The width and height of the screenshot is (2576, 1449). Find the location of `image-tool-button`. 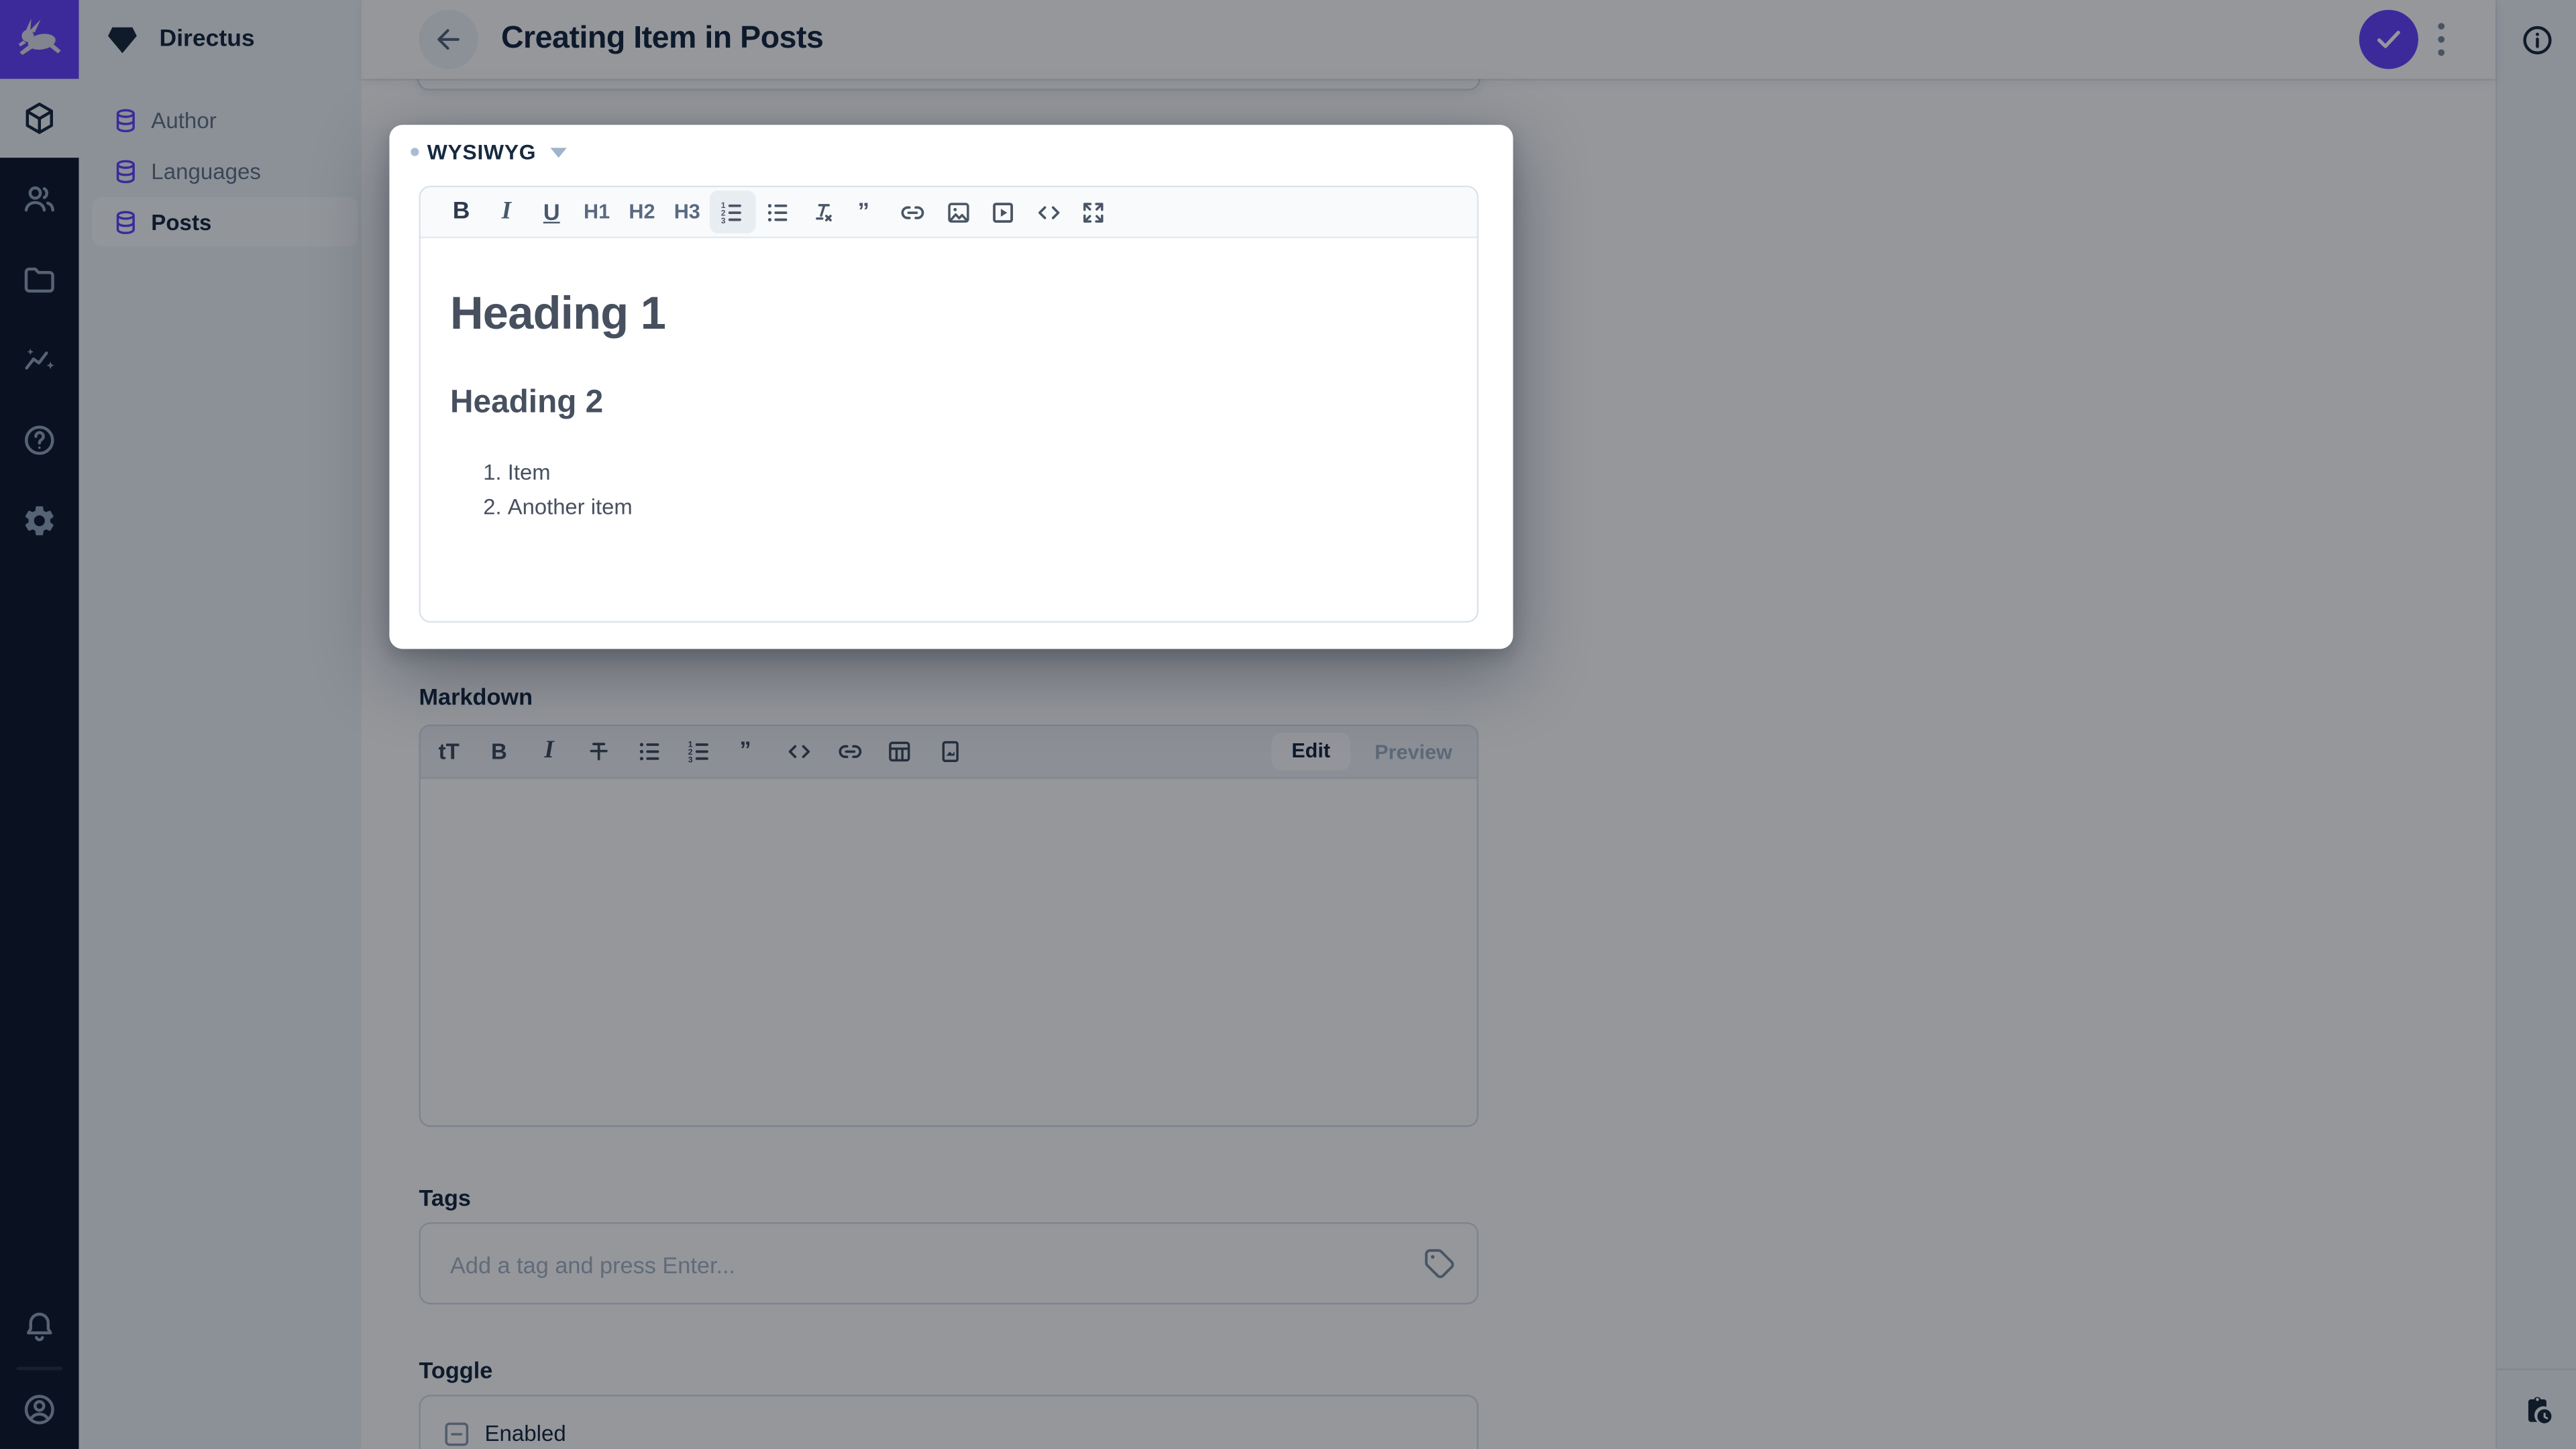

image-tool-button is located at coordinates (958, 212).